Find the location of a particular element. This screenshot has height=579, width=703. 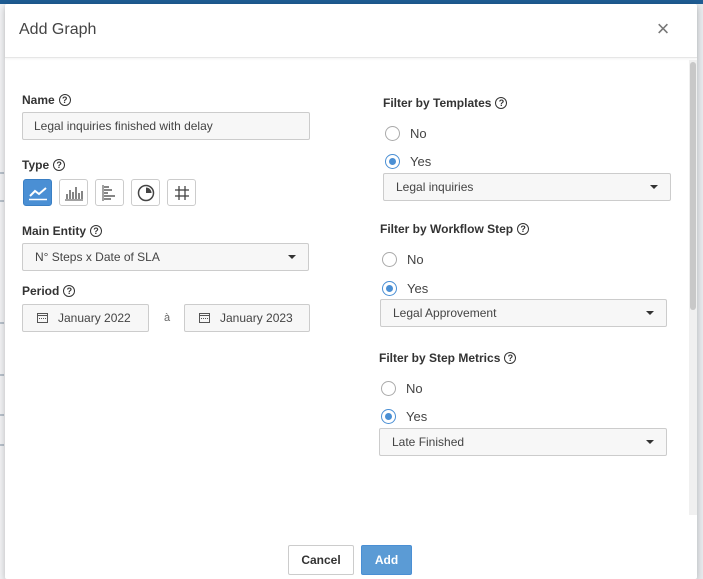

filter-metrics-label: Filter by Step Metrics ? is located at coordinates (448, 358).